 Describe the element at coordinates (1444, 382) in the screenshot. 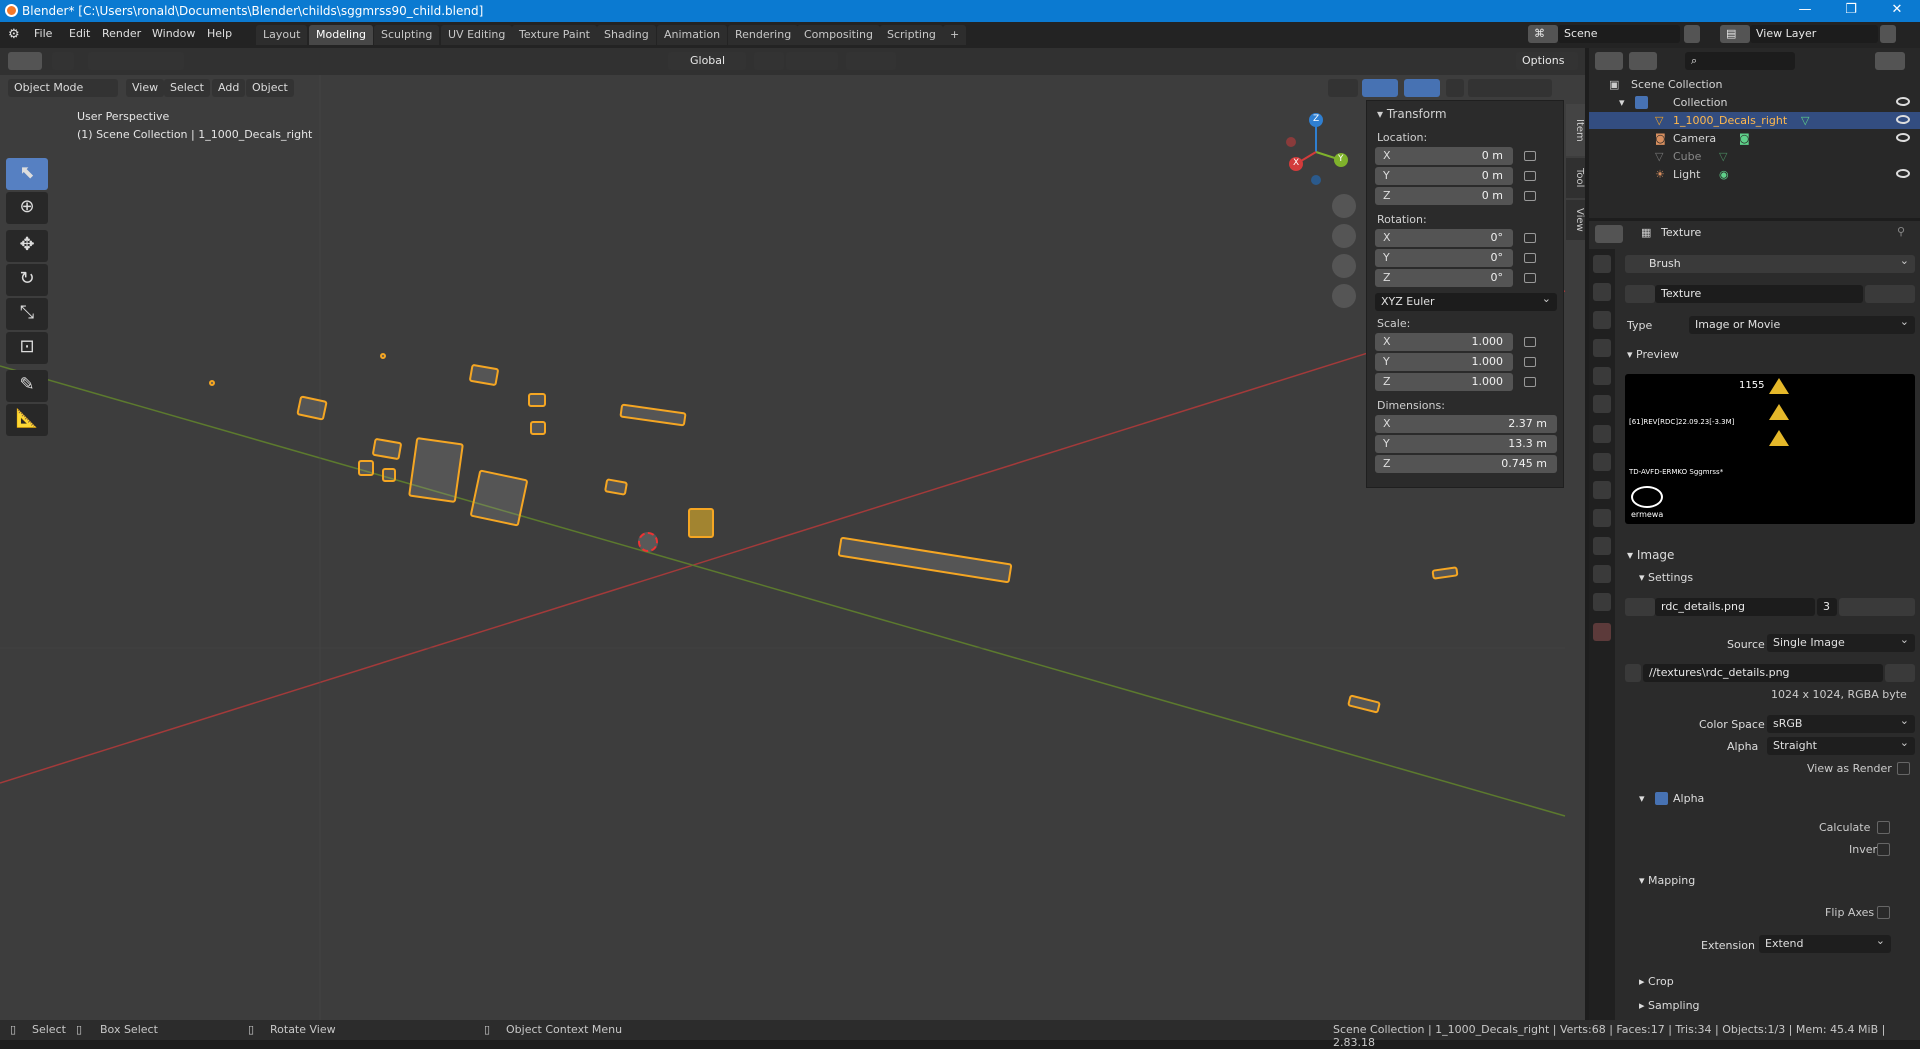

I see `scale-z-field: Z 1.000` at that location.